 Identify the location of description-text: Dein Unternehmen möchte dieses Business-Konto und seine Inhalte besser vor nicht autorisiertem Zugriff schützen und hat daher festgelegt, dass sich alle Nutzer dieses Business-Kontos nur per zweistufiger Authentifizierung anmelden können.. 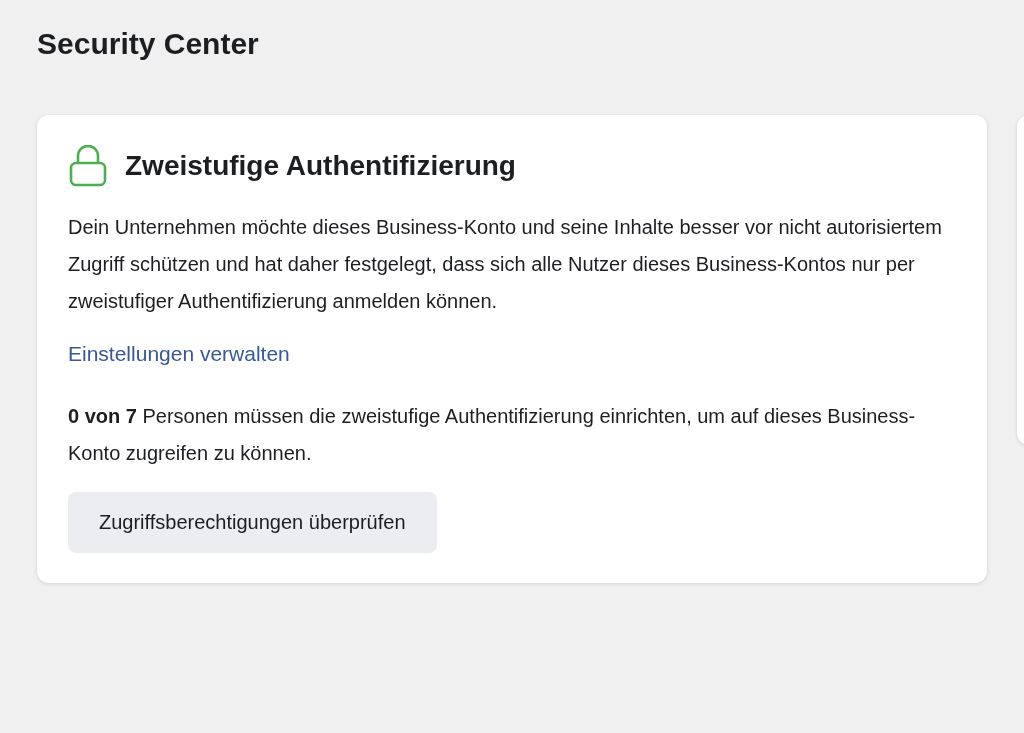
(505, 264).